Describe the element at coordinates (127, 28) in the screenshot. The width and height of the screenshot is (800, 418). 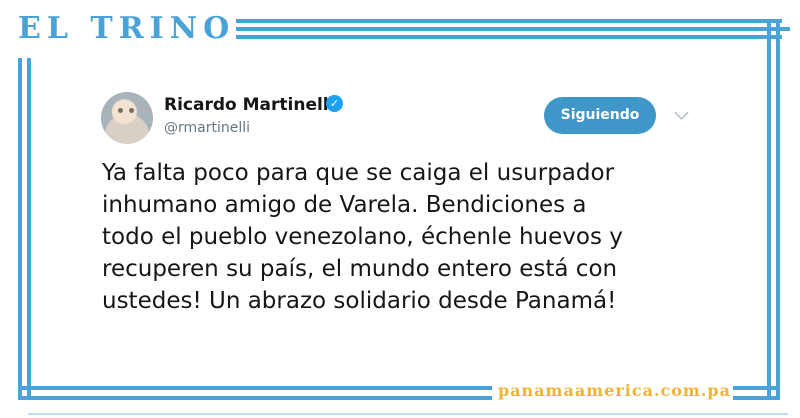
I see `brand-title: EL TRINO` at that location.